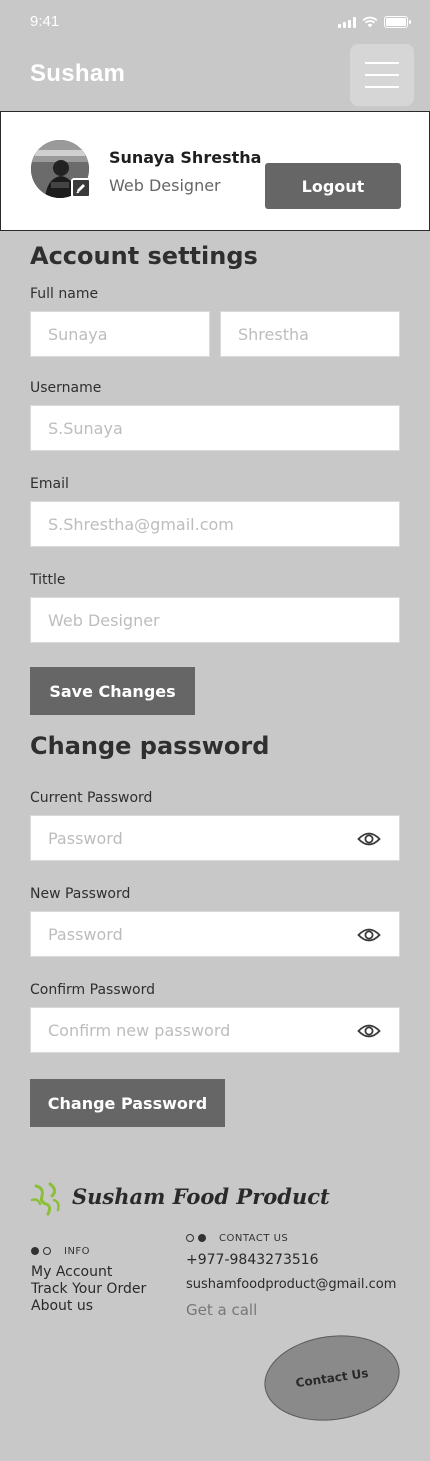  What do you see at coordinates (88, 1289) in the screenshot?
I see `footer-link-track-order: Track Your Order` at bounding box center [88, 1289].